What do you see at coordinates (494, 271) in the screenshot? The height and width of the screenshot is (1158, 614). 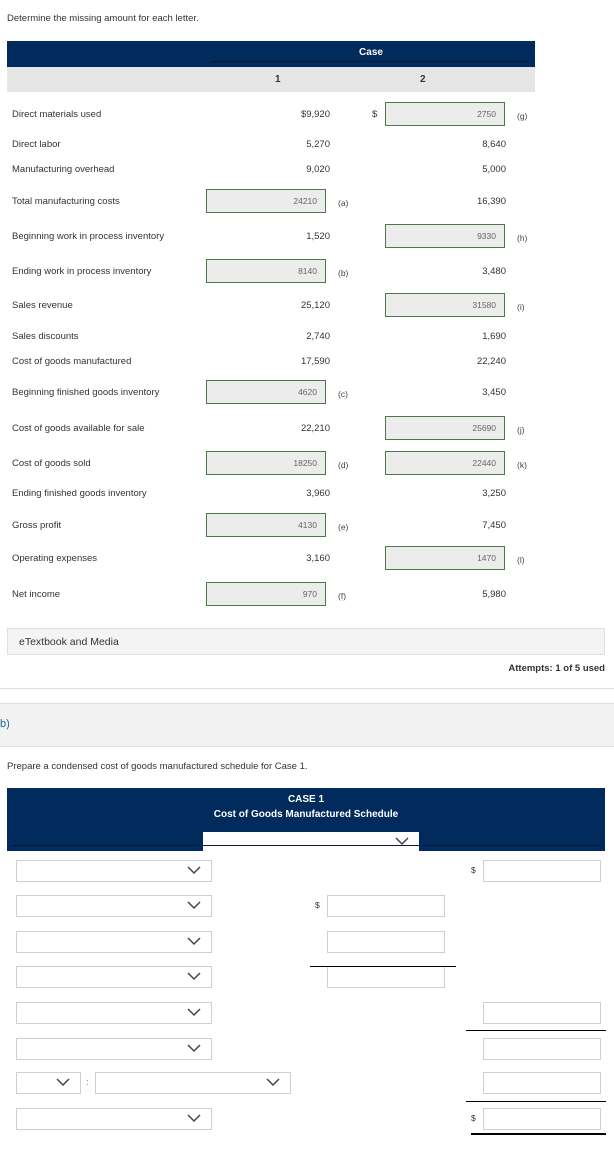 I see `case2-value: 3,480` at bounding box center [494, 271].